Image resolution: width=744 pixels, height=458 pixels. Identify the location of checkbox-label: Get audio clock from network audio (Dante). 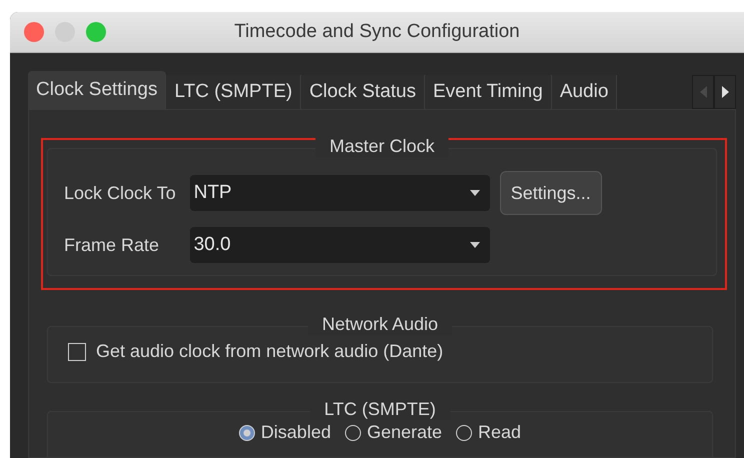
(270, 351).